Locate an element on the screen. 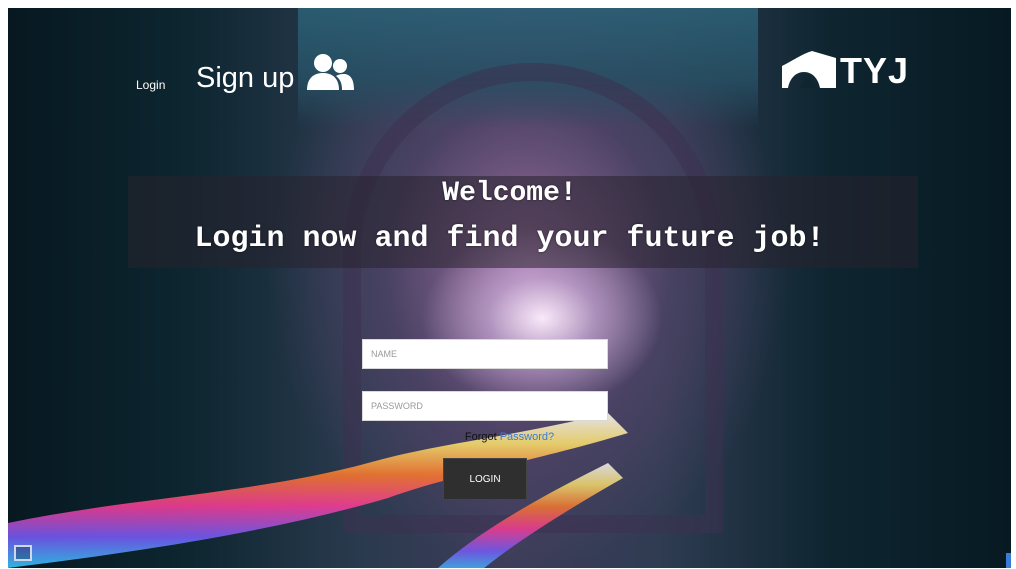 The image size is (1016, 569). name-input is located at coordinates (485, 354).